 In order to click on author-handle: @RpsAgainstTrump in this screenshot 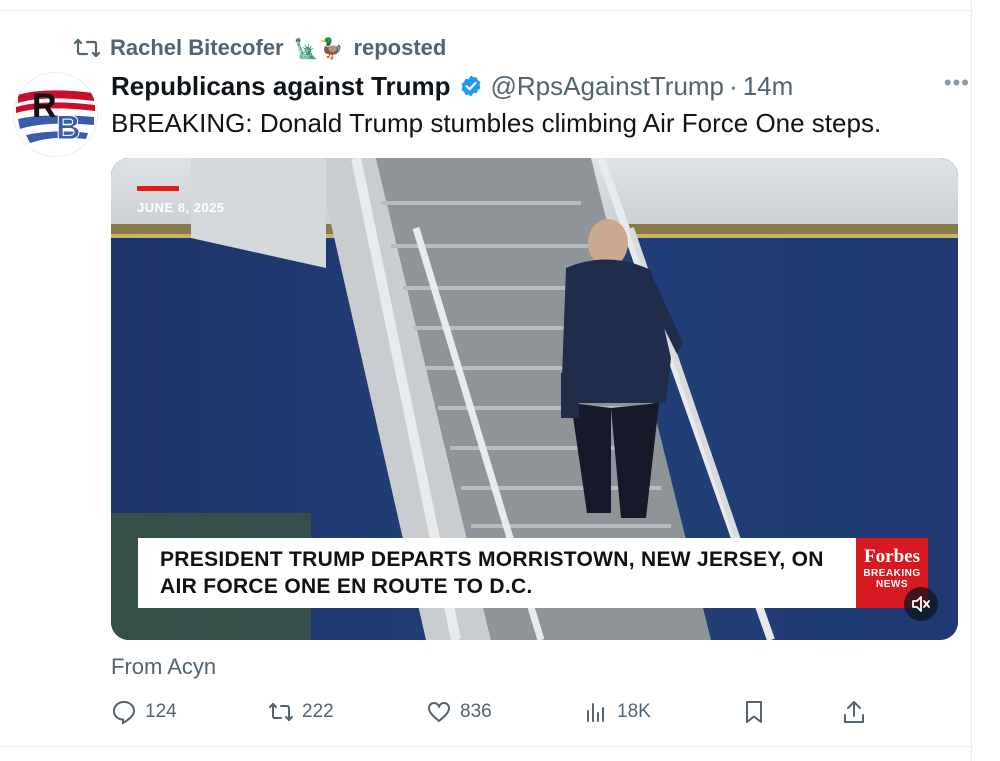, I will do `click(608, 86)`.